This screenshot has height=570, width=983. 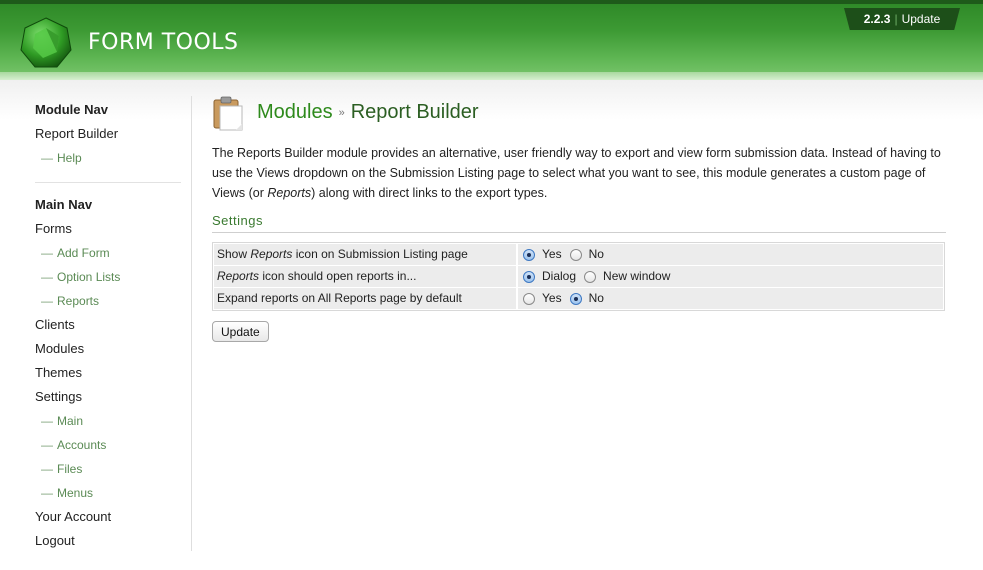 What do you see at coordinates (46, 43) in the screenshot?
I see `form-tools-logo-icon` at bounding box center [46, 43].